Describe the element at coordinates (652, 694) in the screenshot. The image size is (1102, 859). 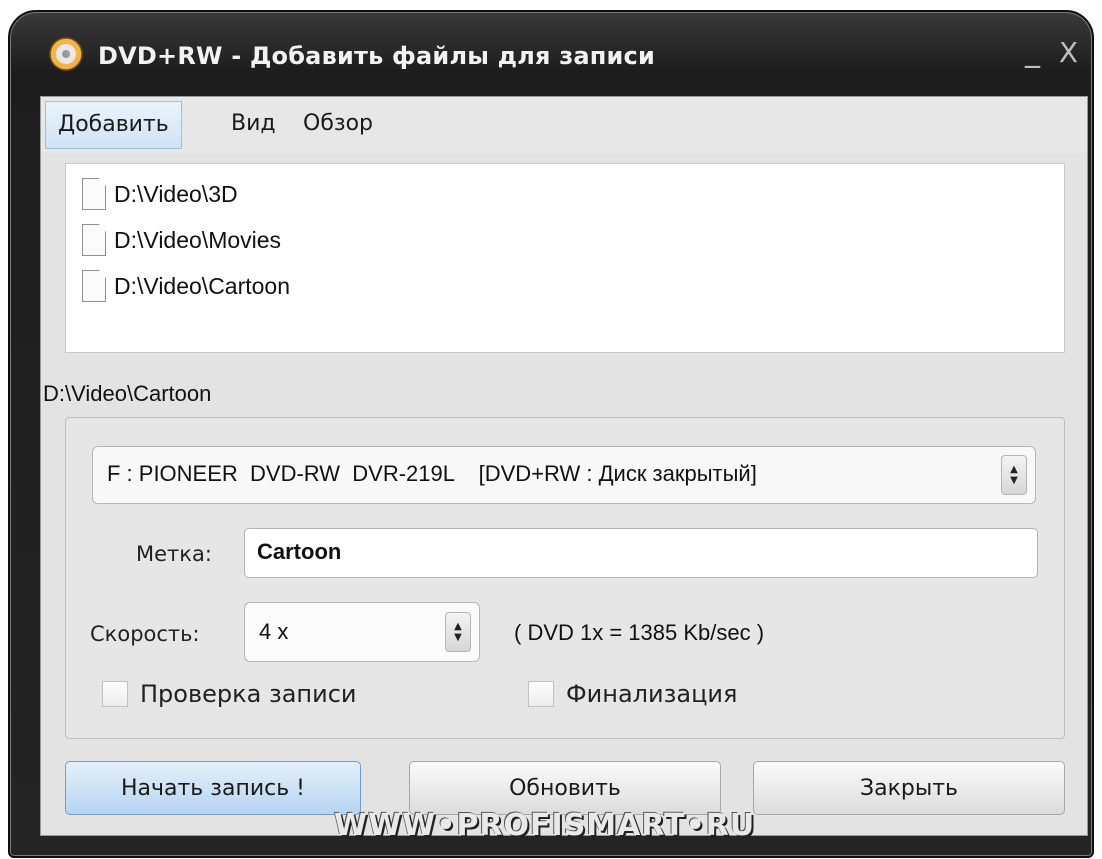
I see `finalize-label: Финализация` at that location.